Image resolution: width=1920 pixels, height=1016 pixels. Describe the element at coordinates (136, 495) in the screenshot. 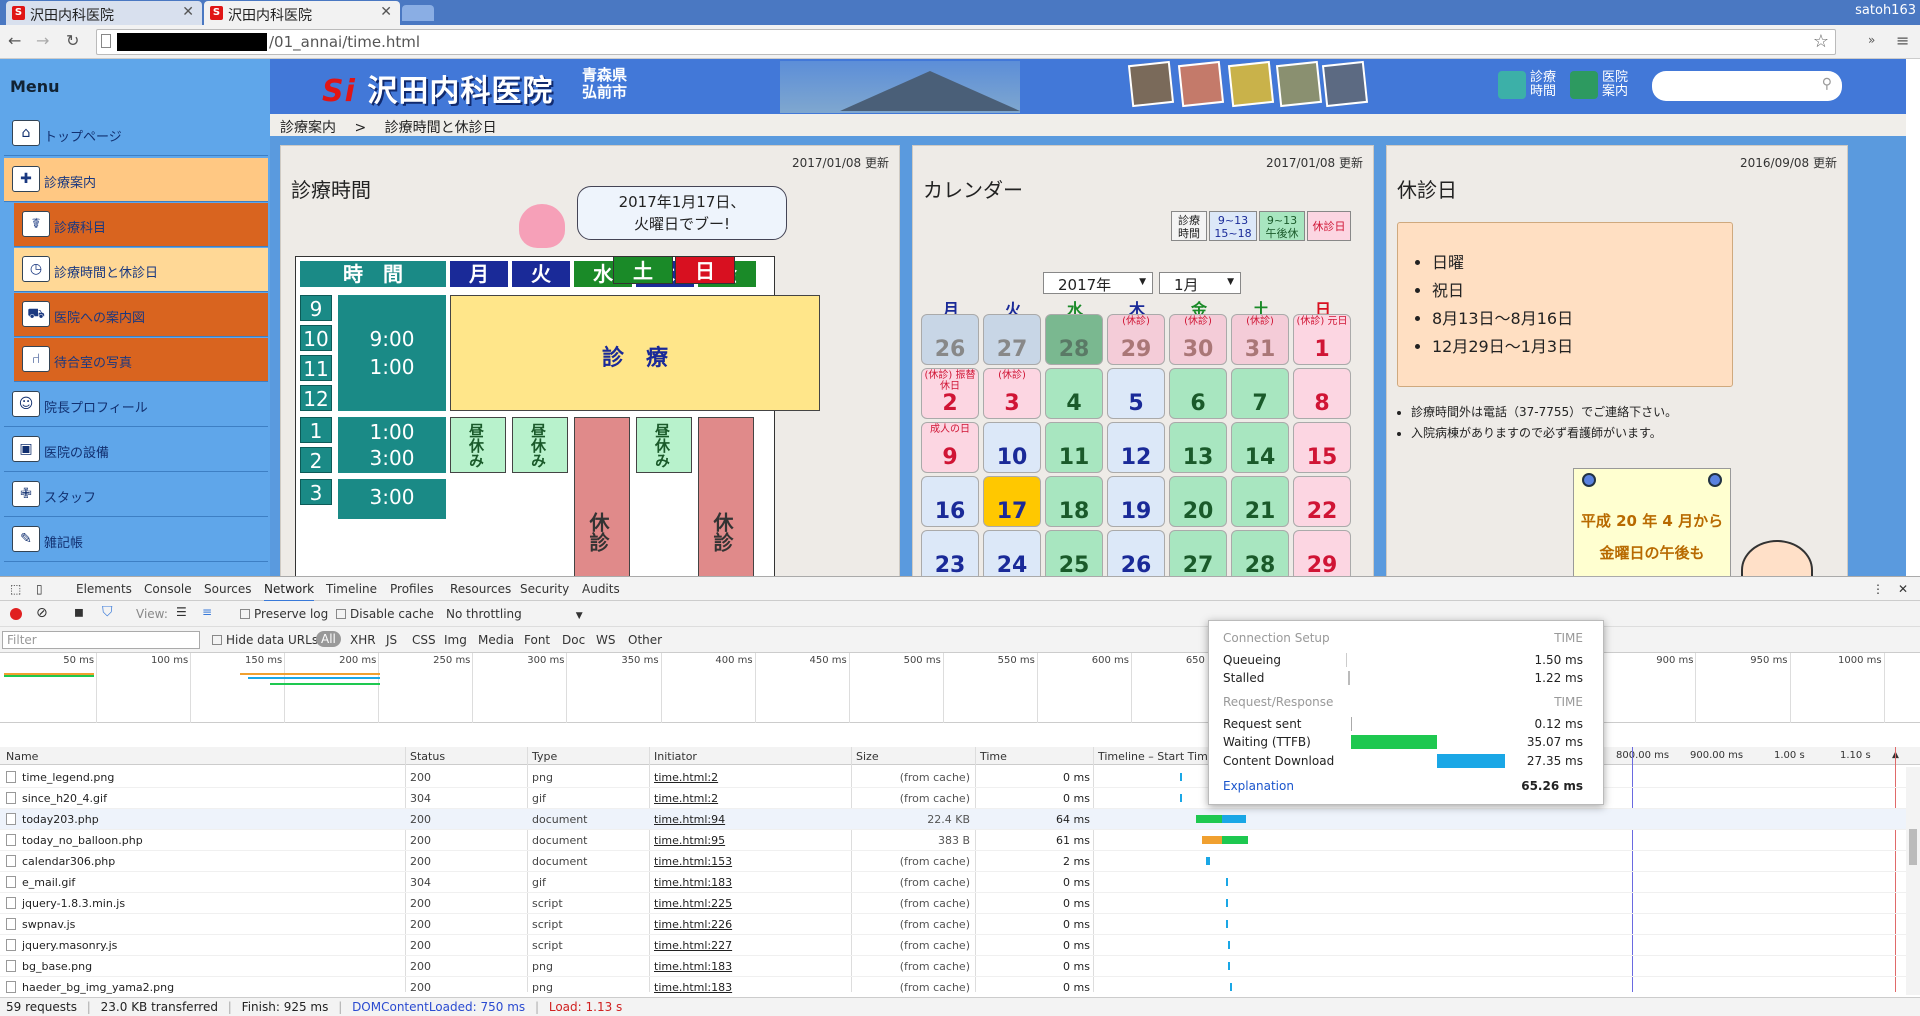

I see `sidebar-item-staff: ✙ スタッフ` at that location.